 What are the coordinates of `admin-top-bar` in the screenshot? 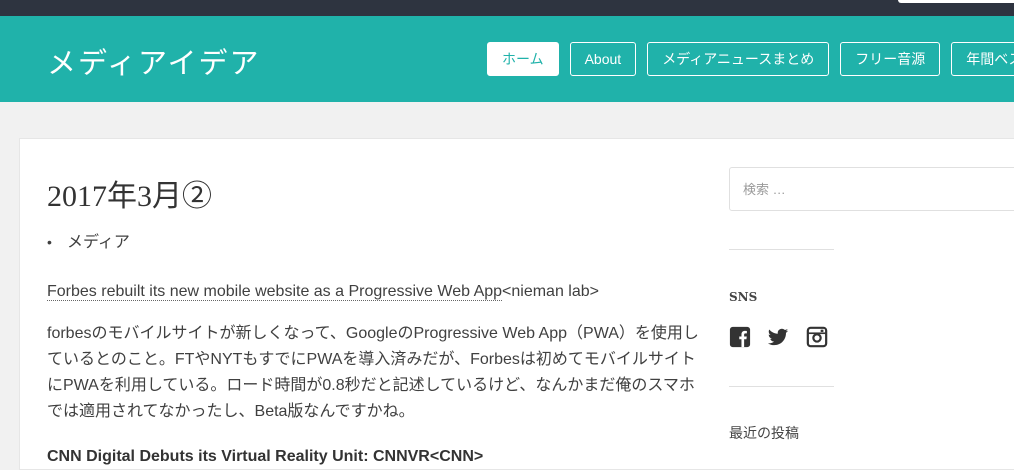 It's located at (507, 8).